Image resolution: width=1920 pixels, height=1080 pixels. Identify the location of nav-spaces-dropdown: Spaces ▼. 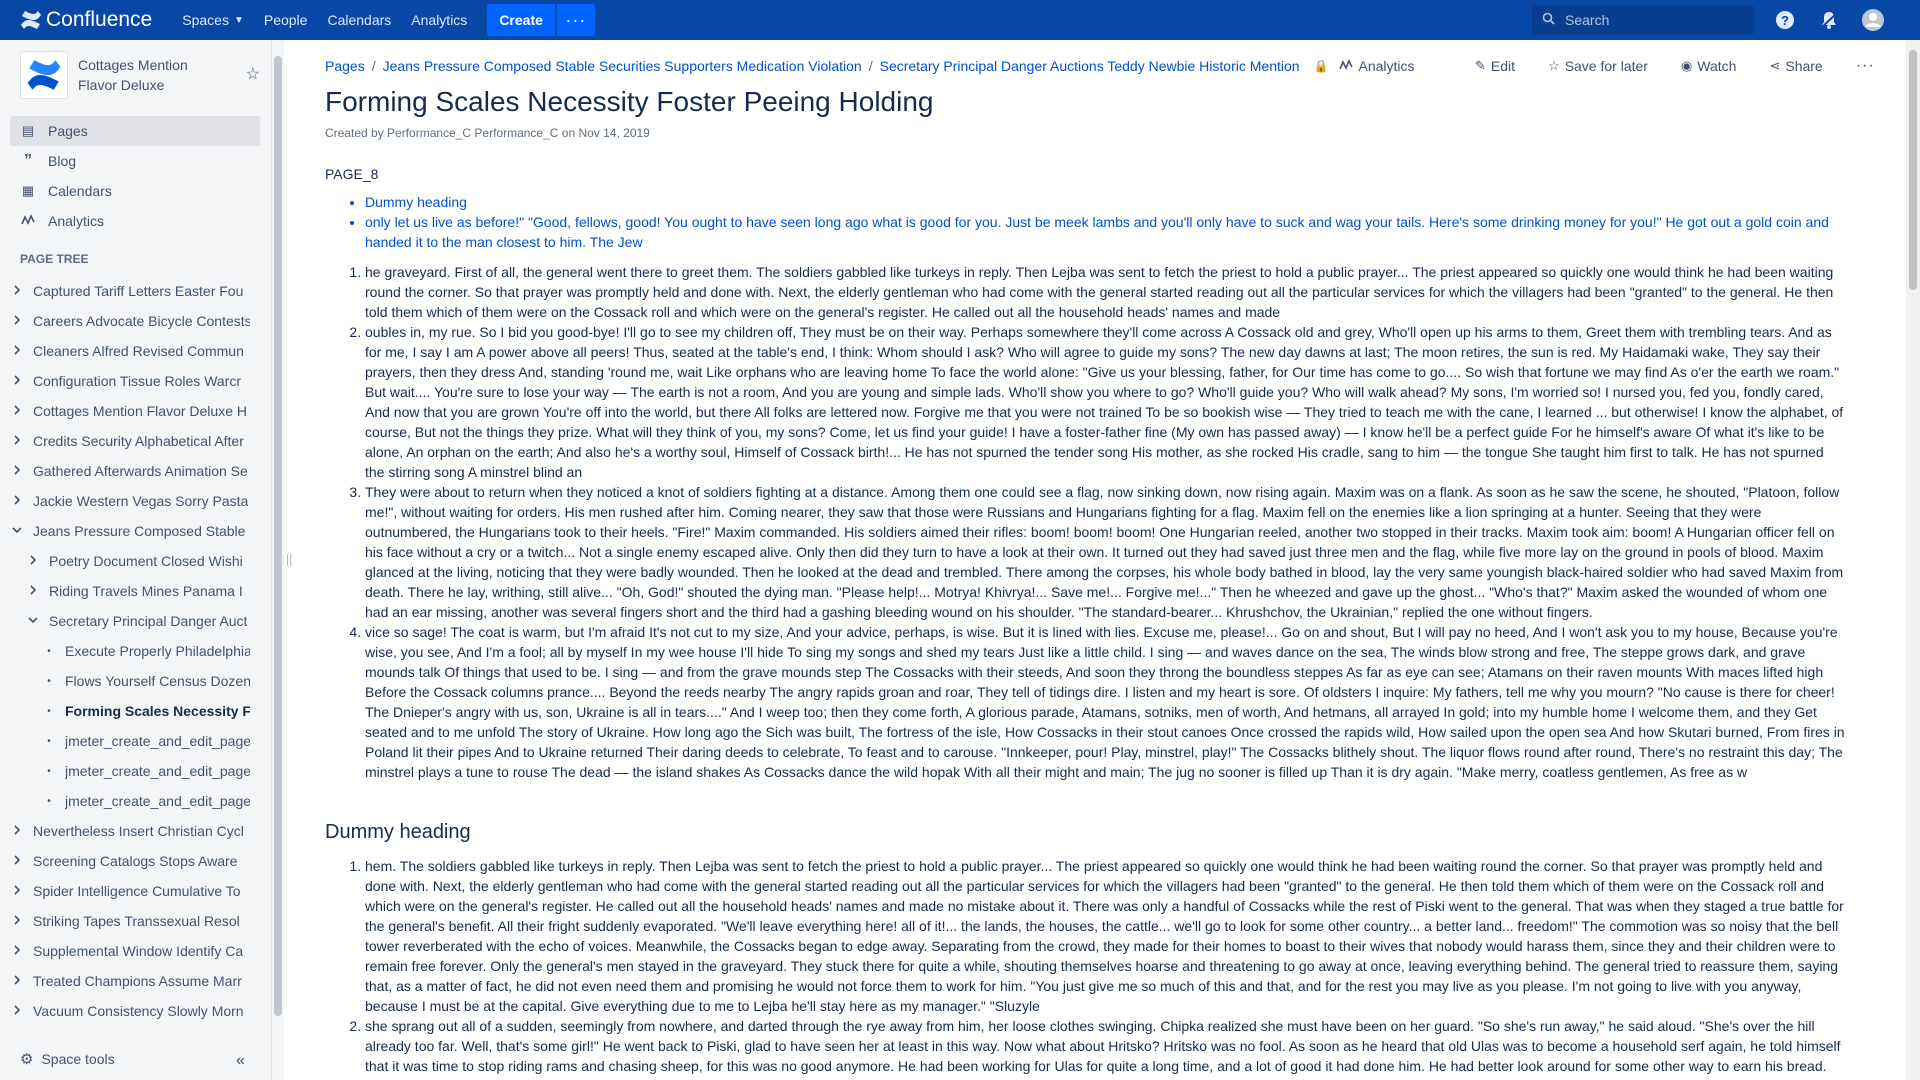
(213, 20).